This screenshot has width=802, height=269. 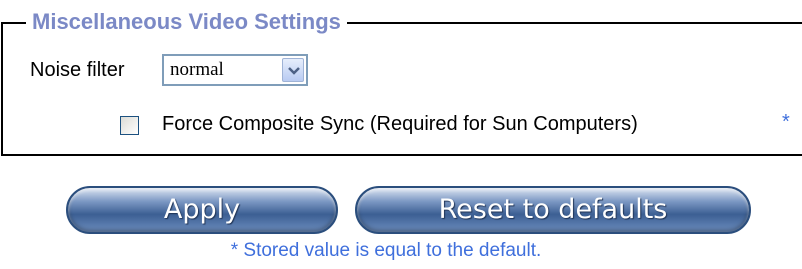 What do you see at coordinates (786, 122) in the screenshot?
I see `stored-default-marker: *` at bounding box center [786, 122].